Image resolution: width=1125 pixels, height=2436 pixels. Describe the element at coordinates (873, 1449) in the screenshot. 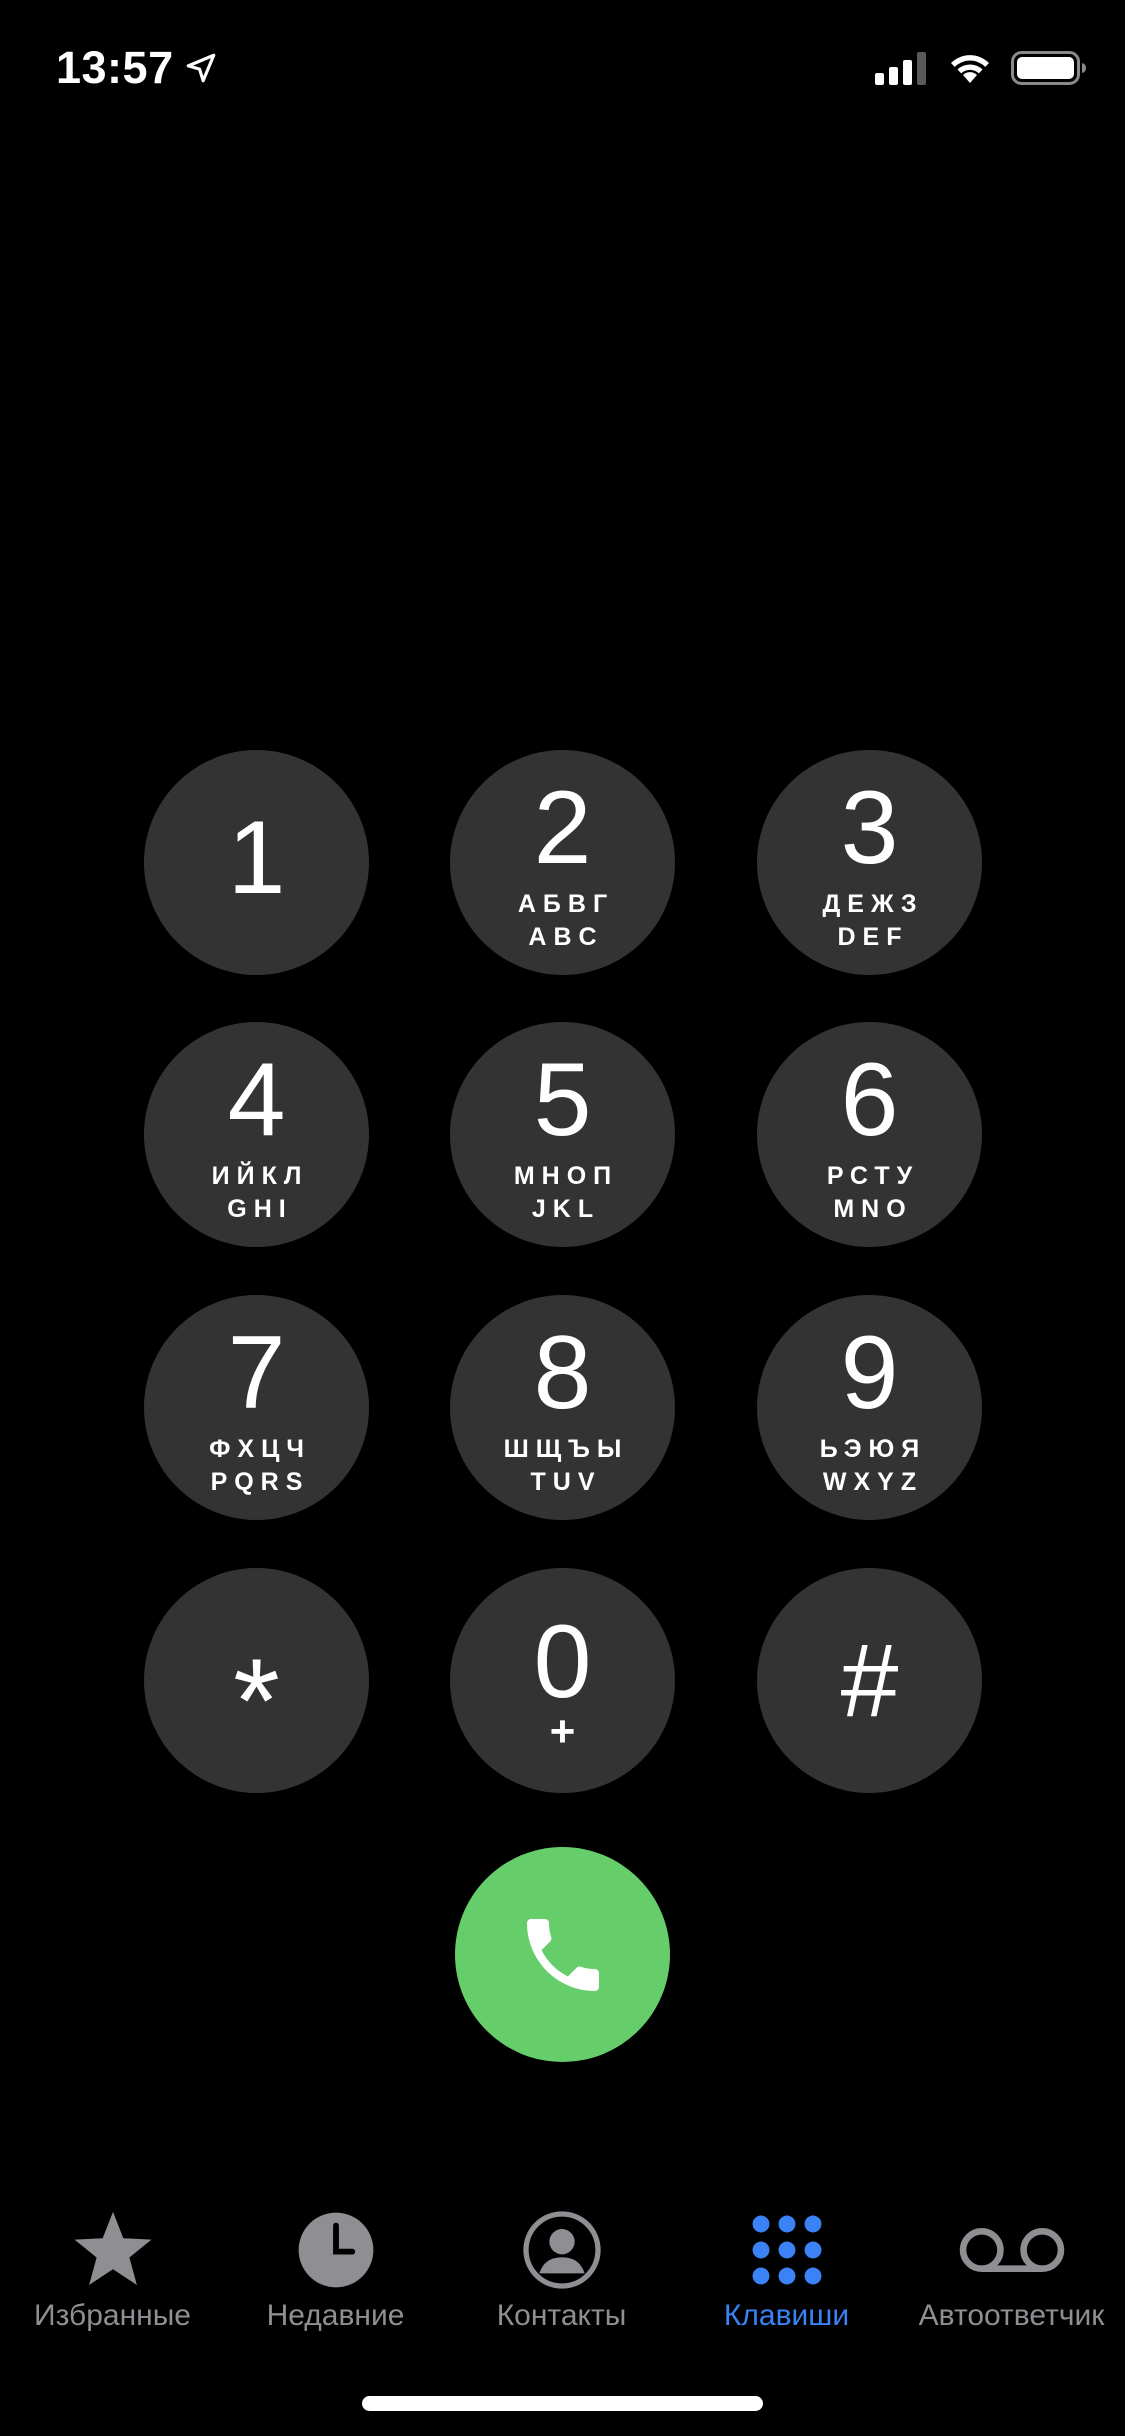

I see `key-letters-ru: ЬЭЮЯ` at that location.